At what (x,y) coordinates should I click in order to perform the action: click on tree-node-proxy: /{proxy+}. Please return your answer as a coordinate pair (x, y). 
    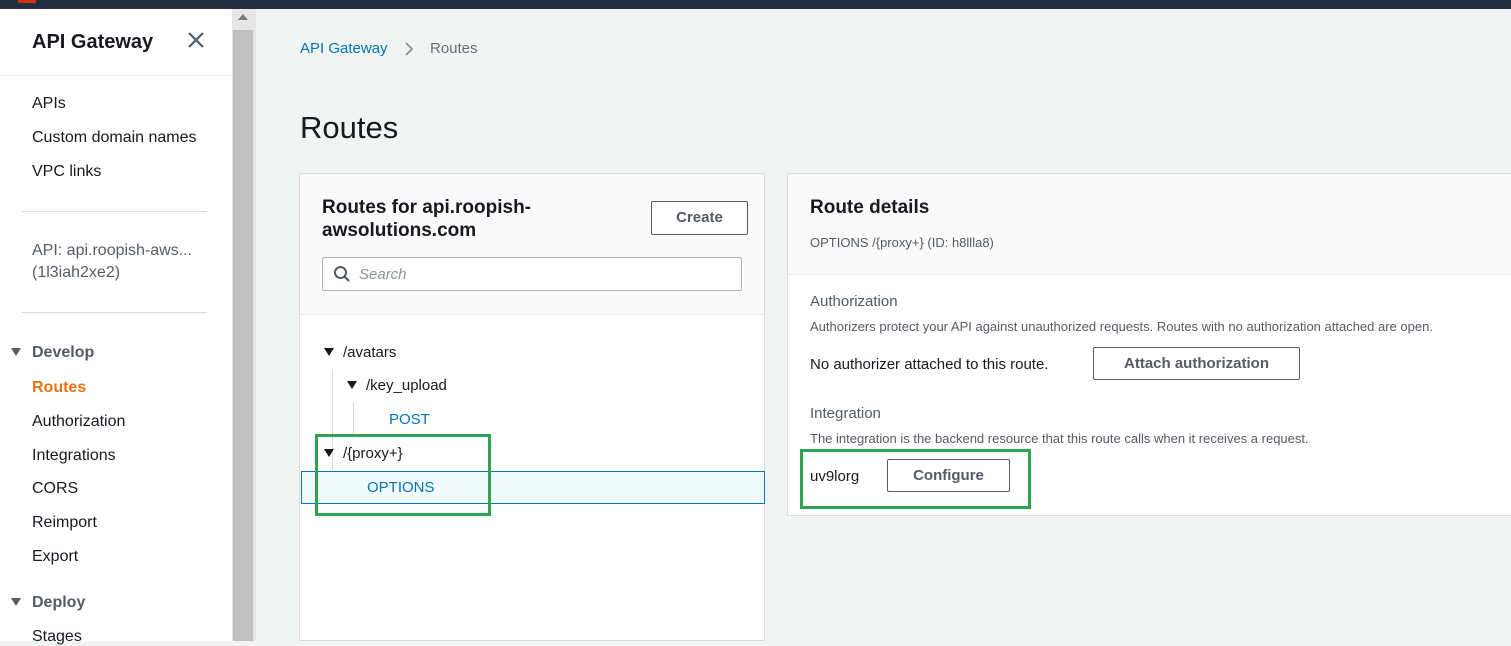
    Looking at the image, I should click on (363, 453).